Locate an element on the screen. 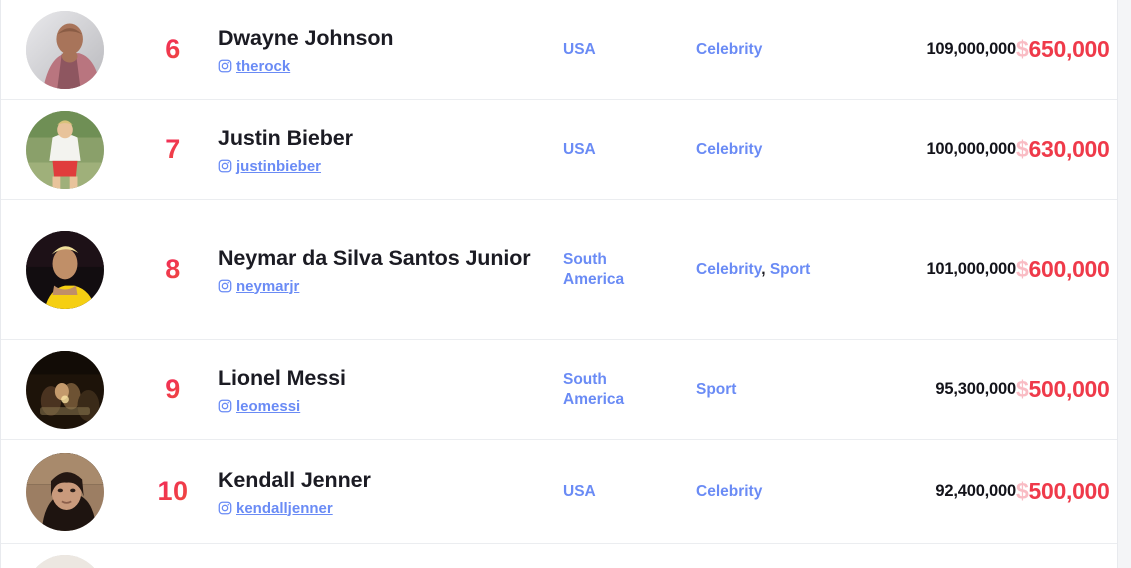 The width and height of the screenshot is (1131, 568). next-entry-avatar is located at coordinates (64, 561).